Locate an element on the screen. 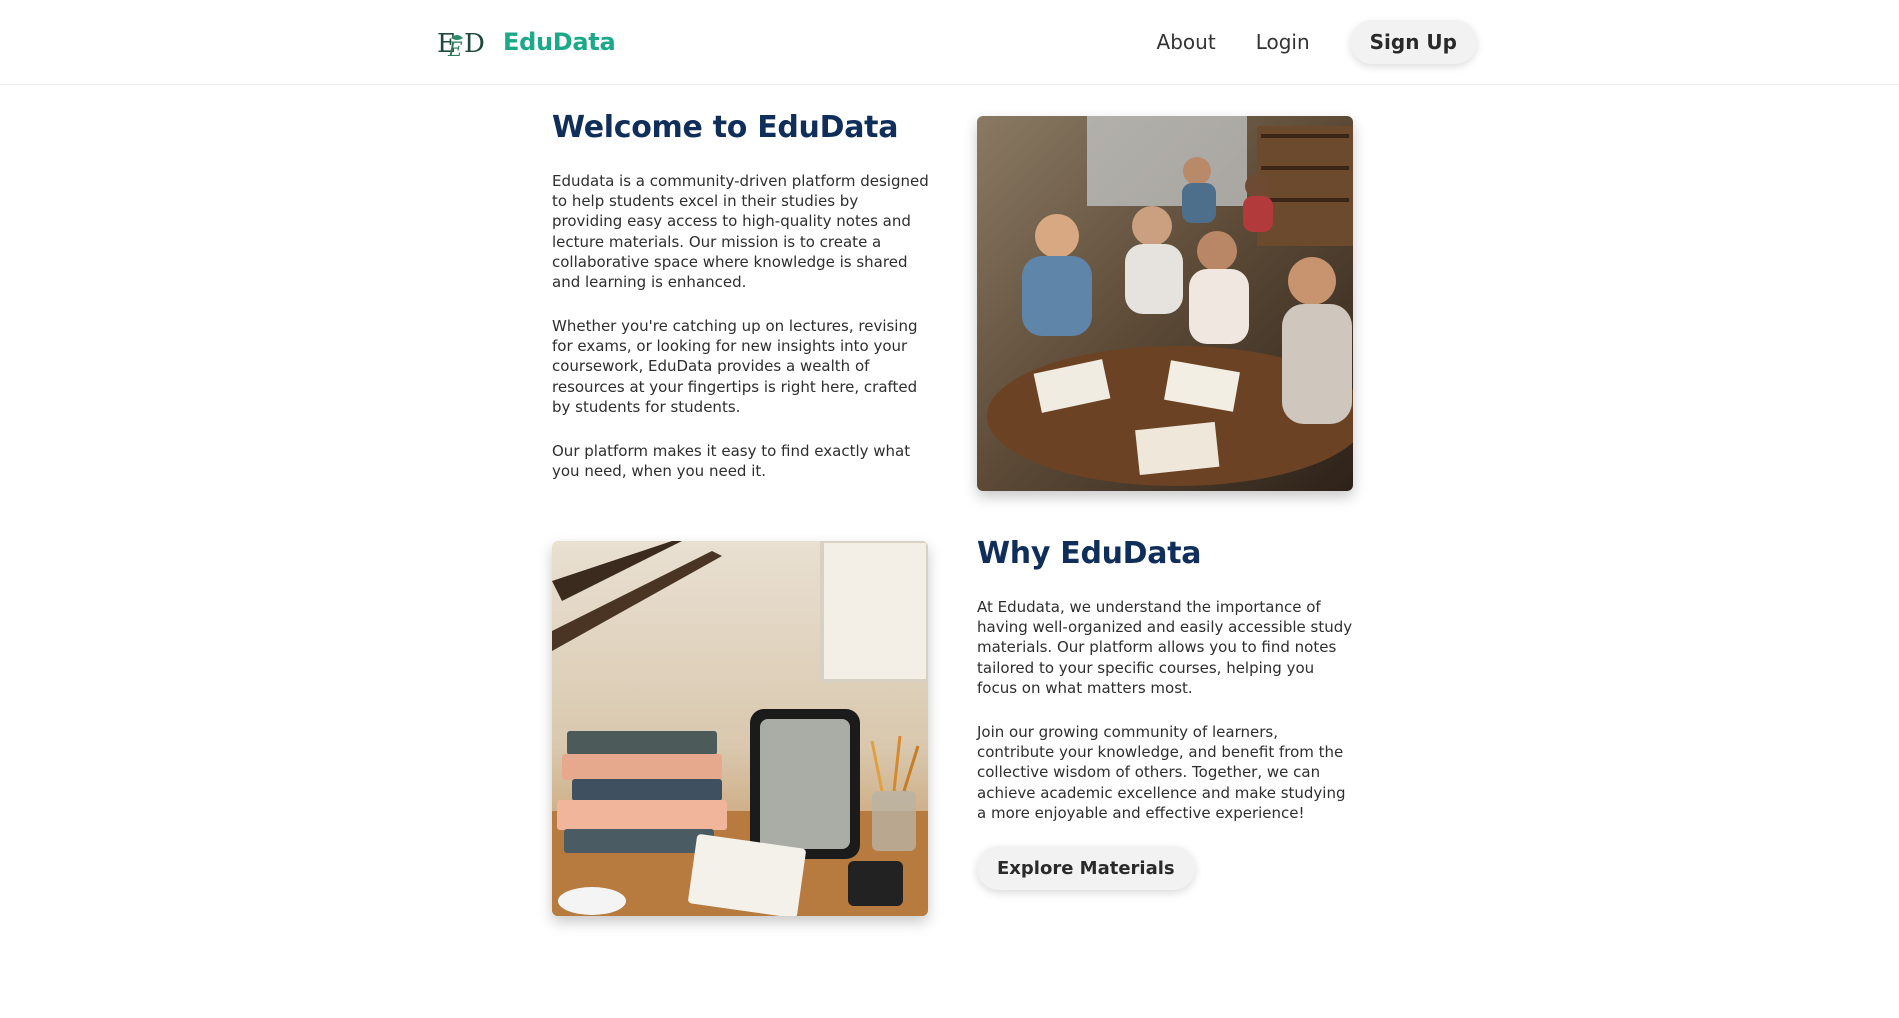 Image resolution: width=1899 pixels, height=1018 pixels. students-studying-photo is located at coordinates (1165, 303).